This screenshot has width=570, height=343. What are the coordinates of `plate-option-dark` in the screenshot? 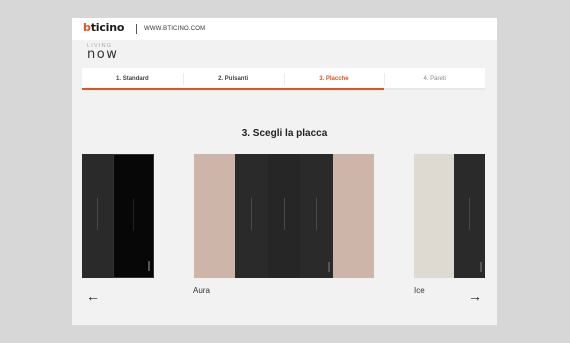 It's located at (118, 216).